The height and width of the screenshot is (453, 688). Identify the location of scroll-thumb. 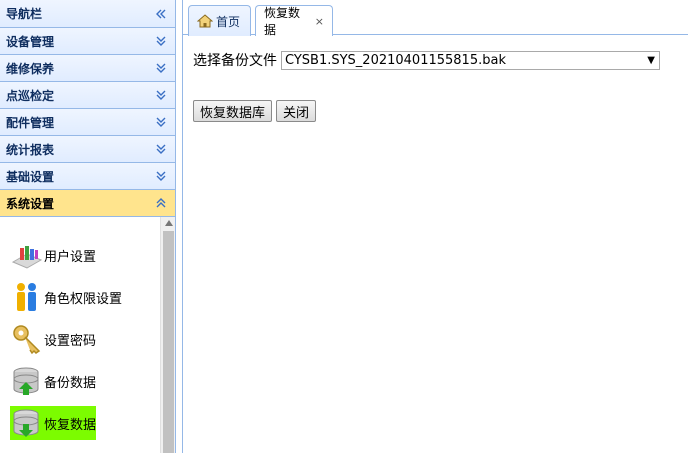
(168, 342).